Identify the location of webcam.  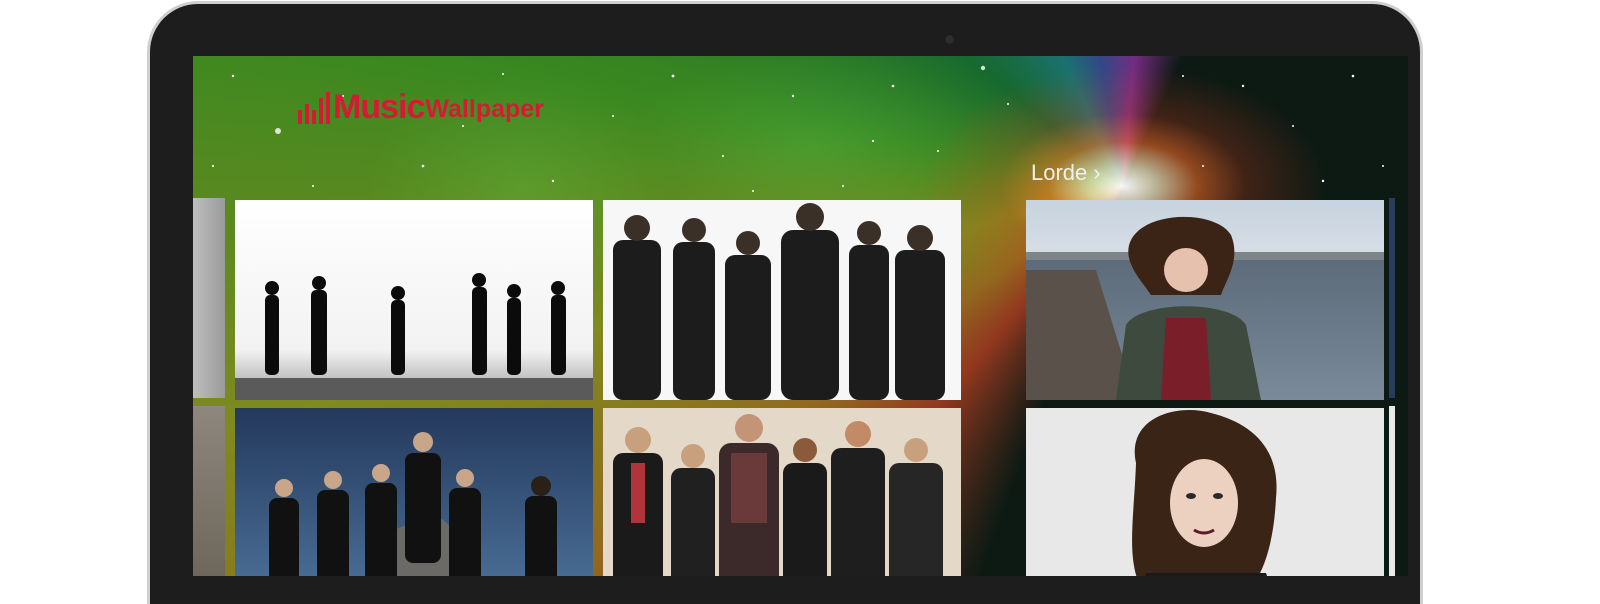
(949, 39).